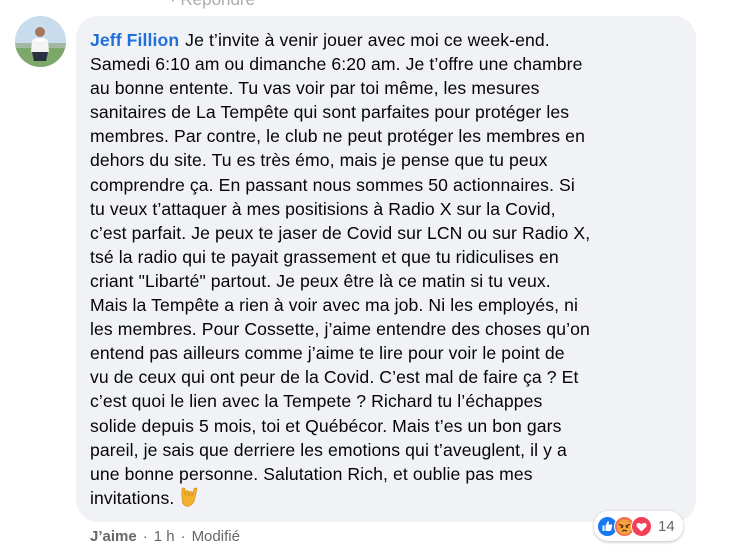 The width and height of the screenshot is (746, 556). I want to click on edited-label: Modifié, so click(216, 536).